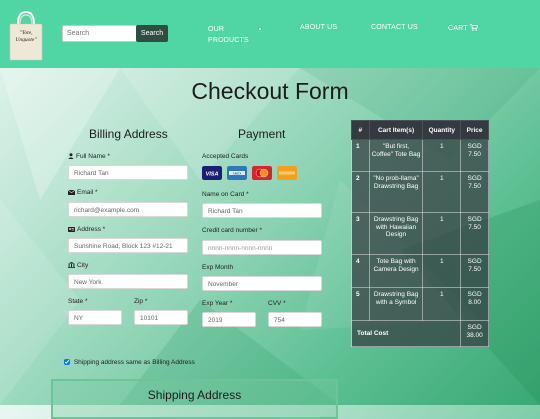 This screenshot has width=540, height=419. Describe the element at coordinates (442, 130) in the screenshot. I see `cart-header-qty: Quantity` at that location.